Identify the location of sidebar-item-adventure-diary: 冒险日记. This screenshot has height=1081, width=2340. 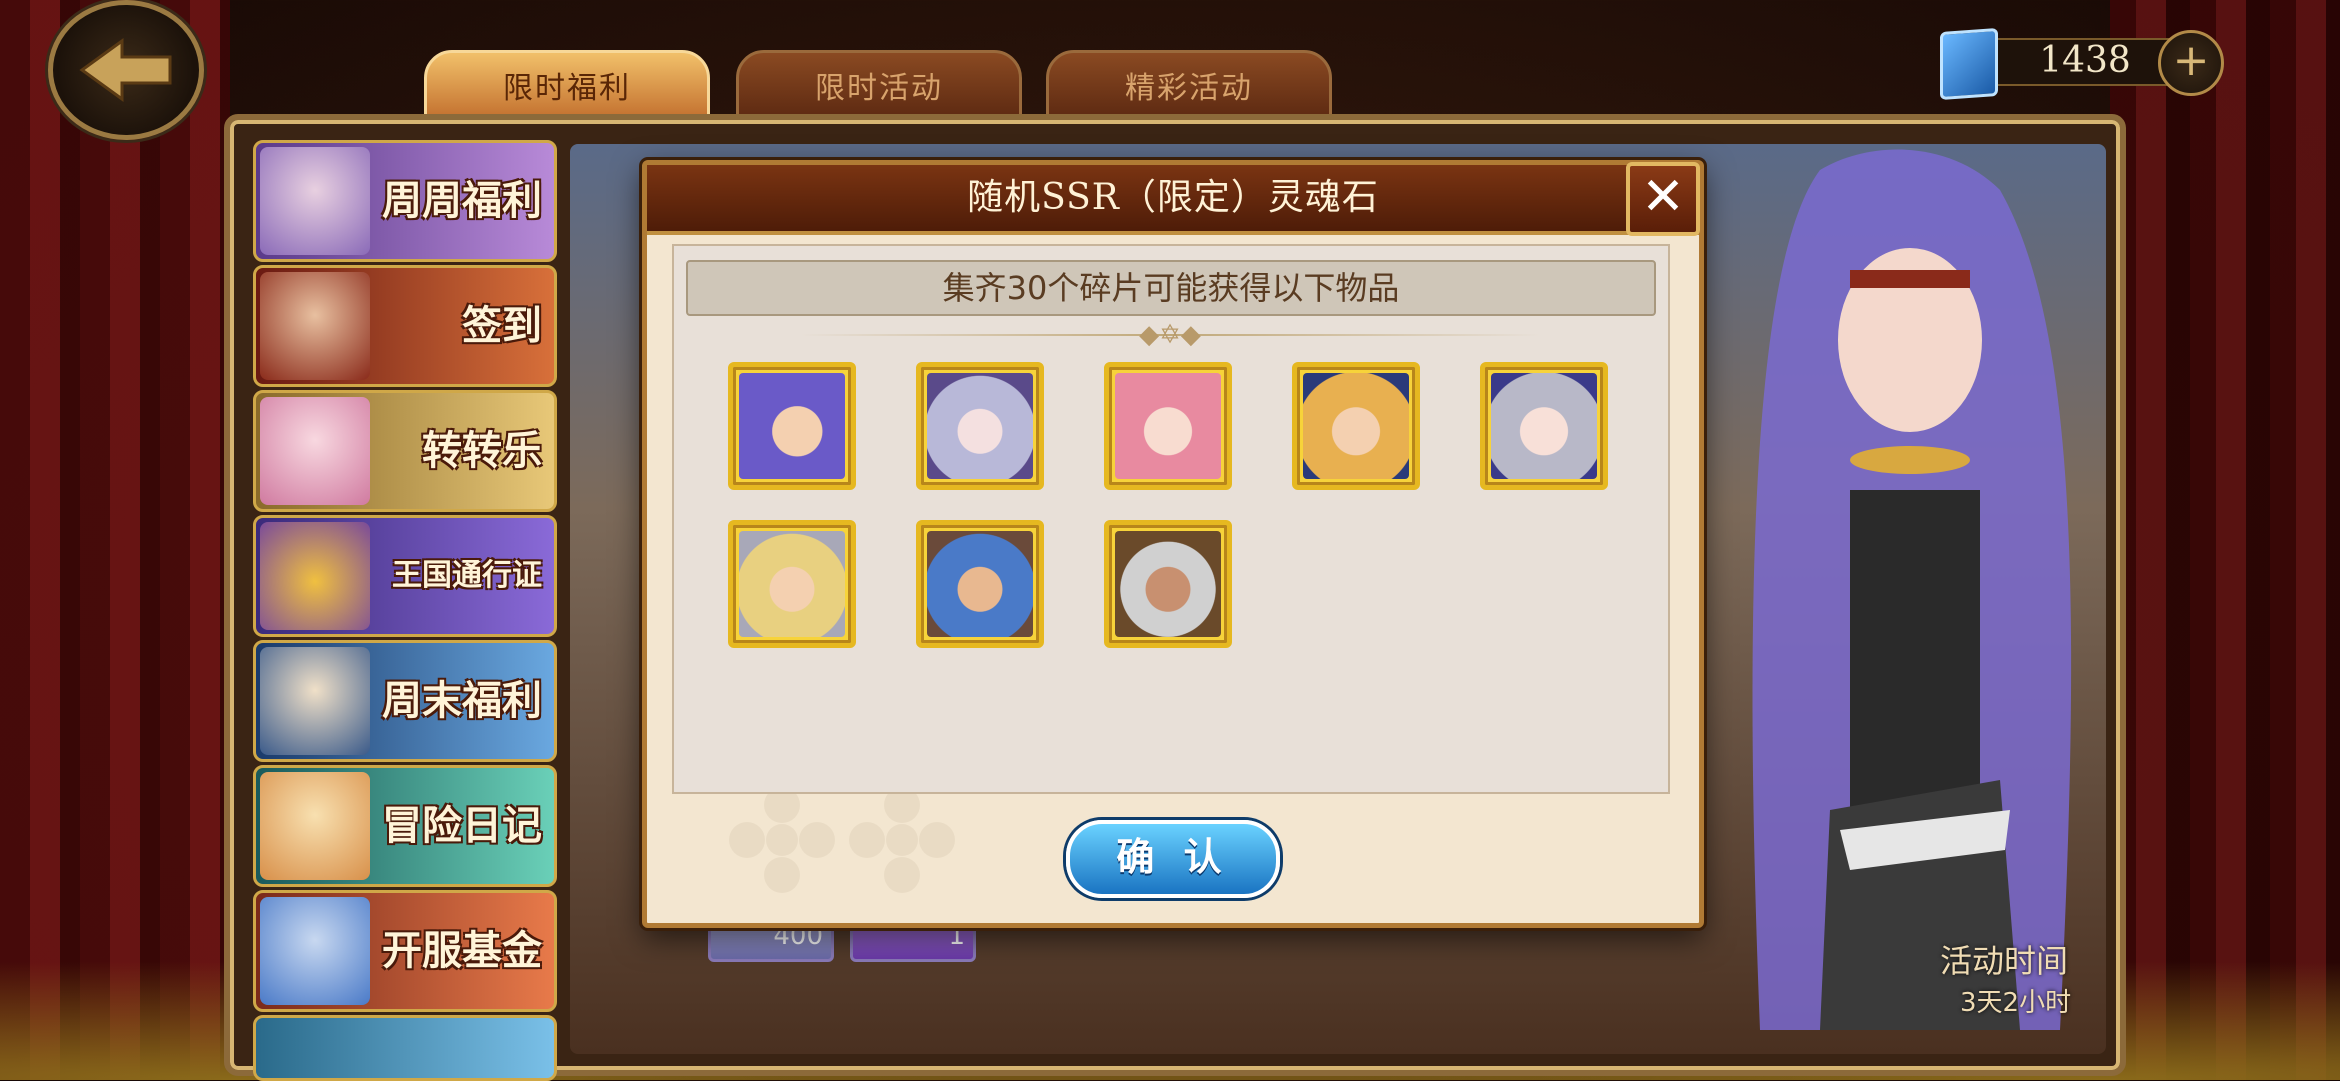
(405, 826).